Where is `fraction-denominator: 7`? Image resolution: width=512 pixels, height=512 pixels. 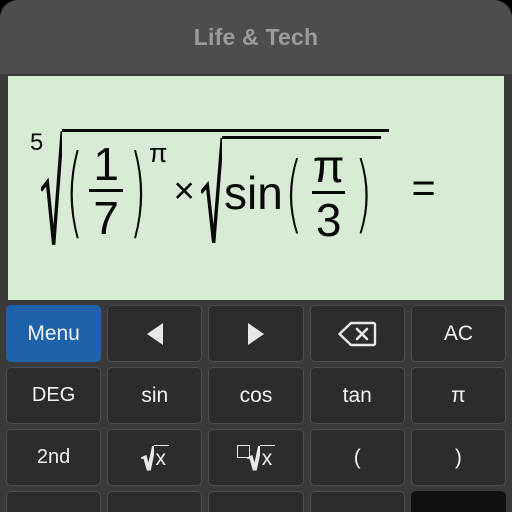 fraction-denominator: 7 is located at coordinates (106, 214).